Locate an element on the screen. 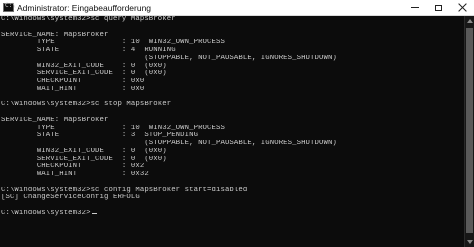 The image size is (474, 247). text-cursor is located at coordinates (94, 213).